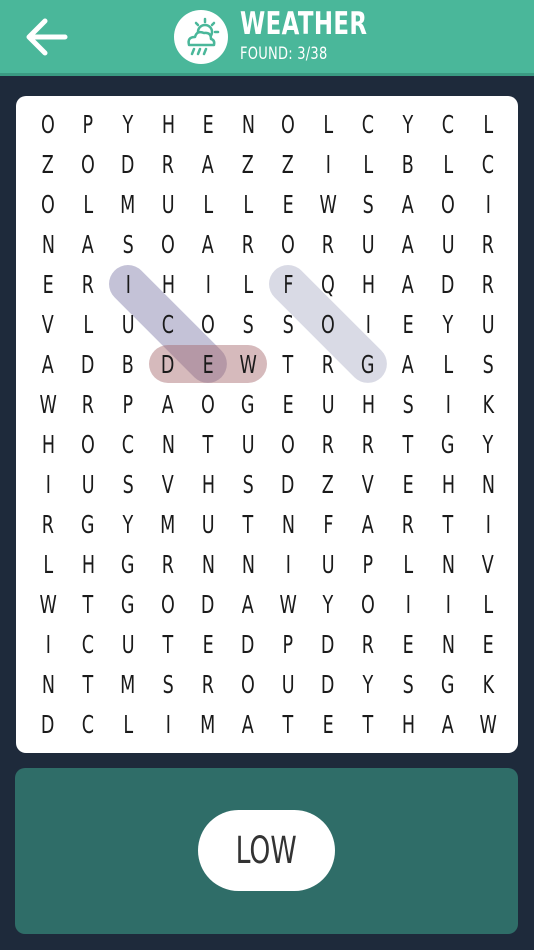  What do you see at coordinates (488, 684) in the screenshot?
I see `grid-cell: K` at bounding box center [488, 684].